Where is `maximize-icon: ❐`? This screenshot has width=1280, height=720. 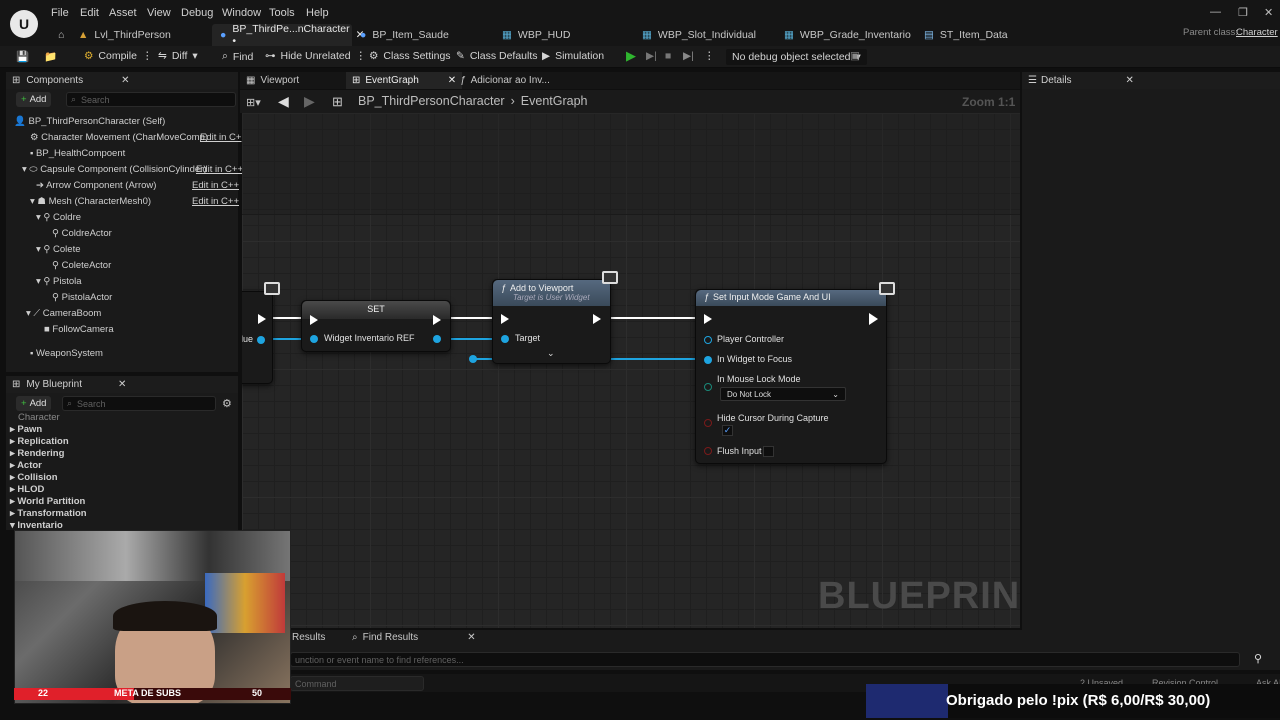 maximize-icon: ❐ is located at coordinates (1243, 12).